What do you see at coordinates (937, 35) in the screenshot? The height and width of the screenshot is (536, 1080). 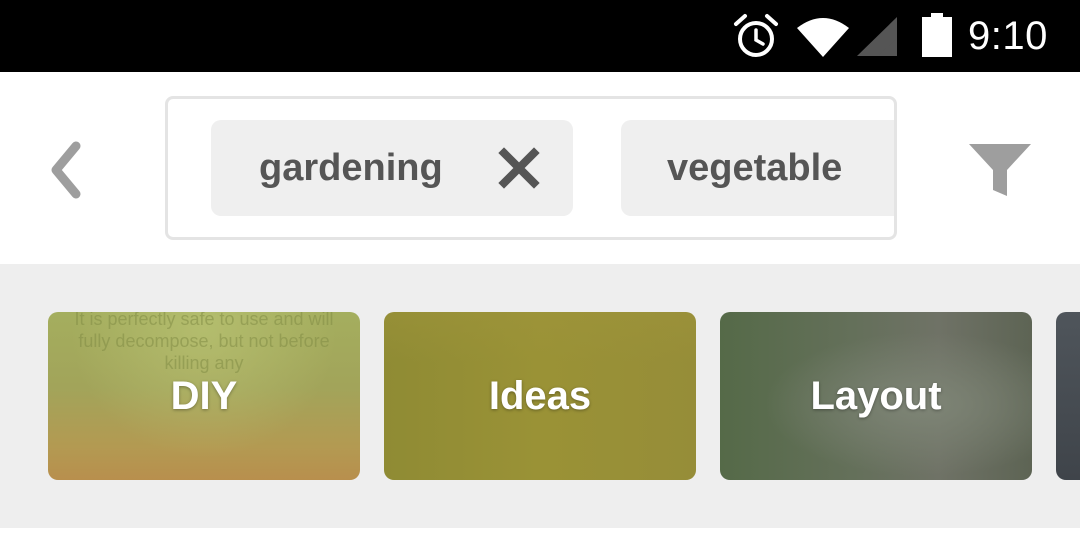 I see `battery-icon` at bounding box center [937, 35].